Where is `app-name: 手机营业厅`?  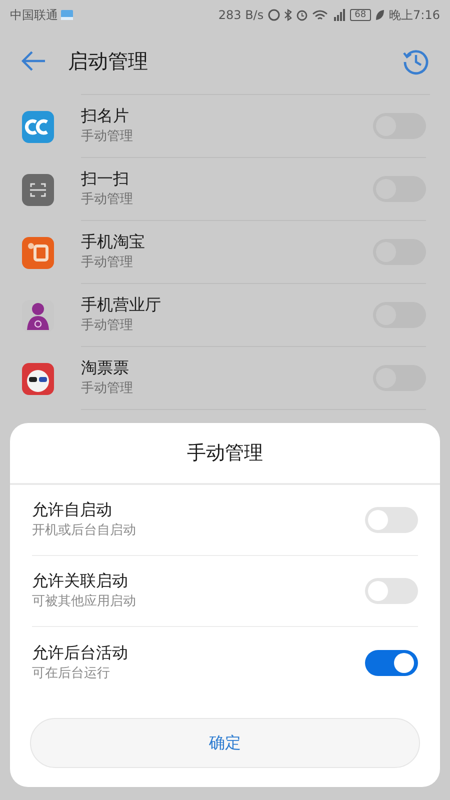
app-name: 手机营业厅 is located at coordinates (121, 305).